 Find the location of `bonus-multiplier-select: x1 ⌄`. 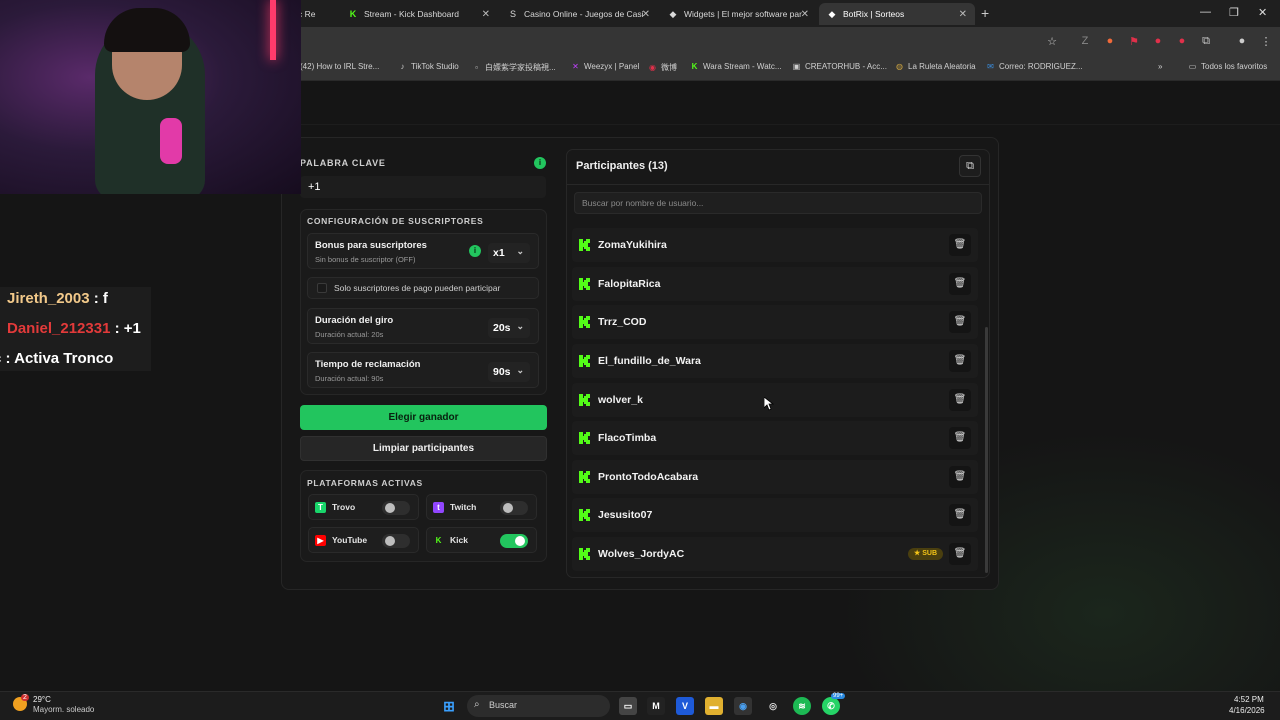

bonus-multiplier-select: x1 ⌄ is located at coordinates (509, 253).